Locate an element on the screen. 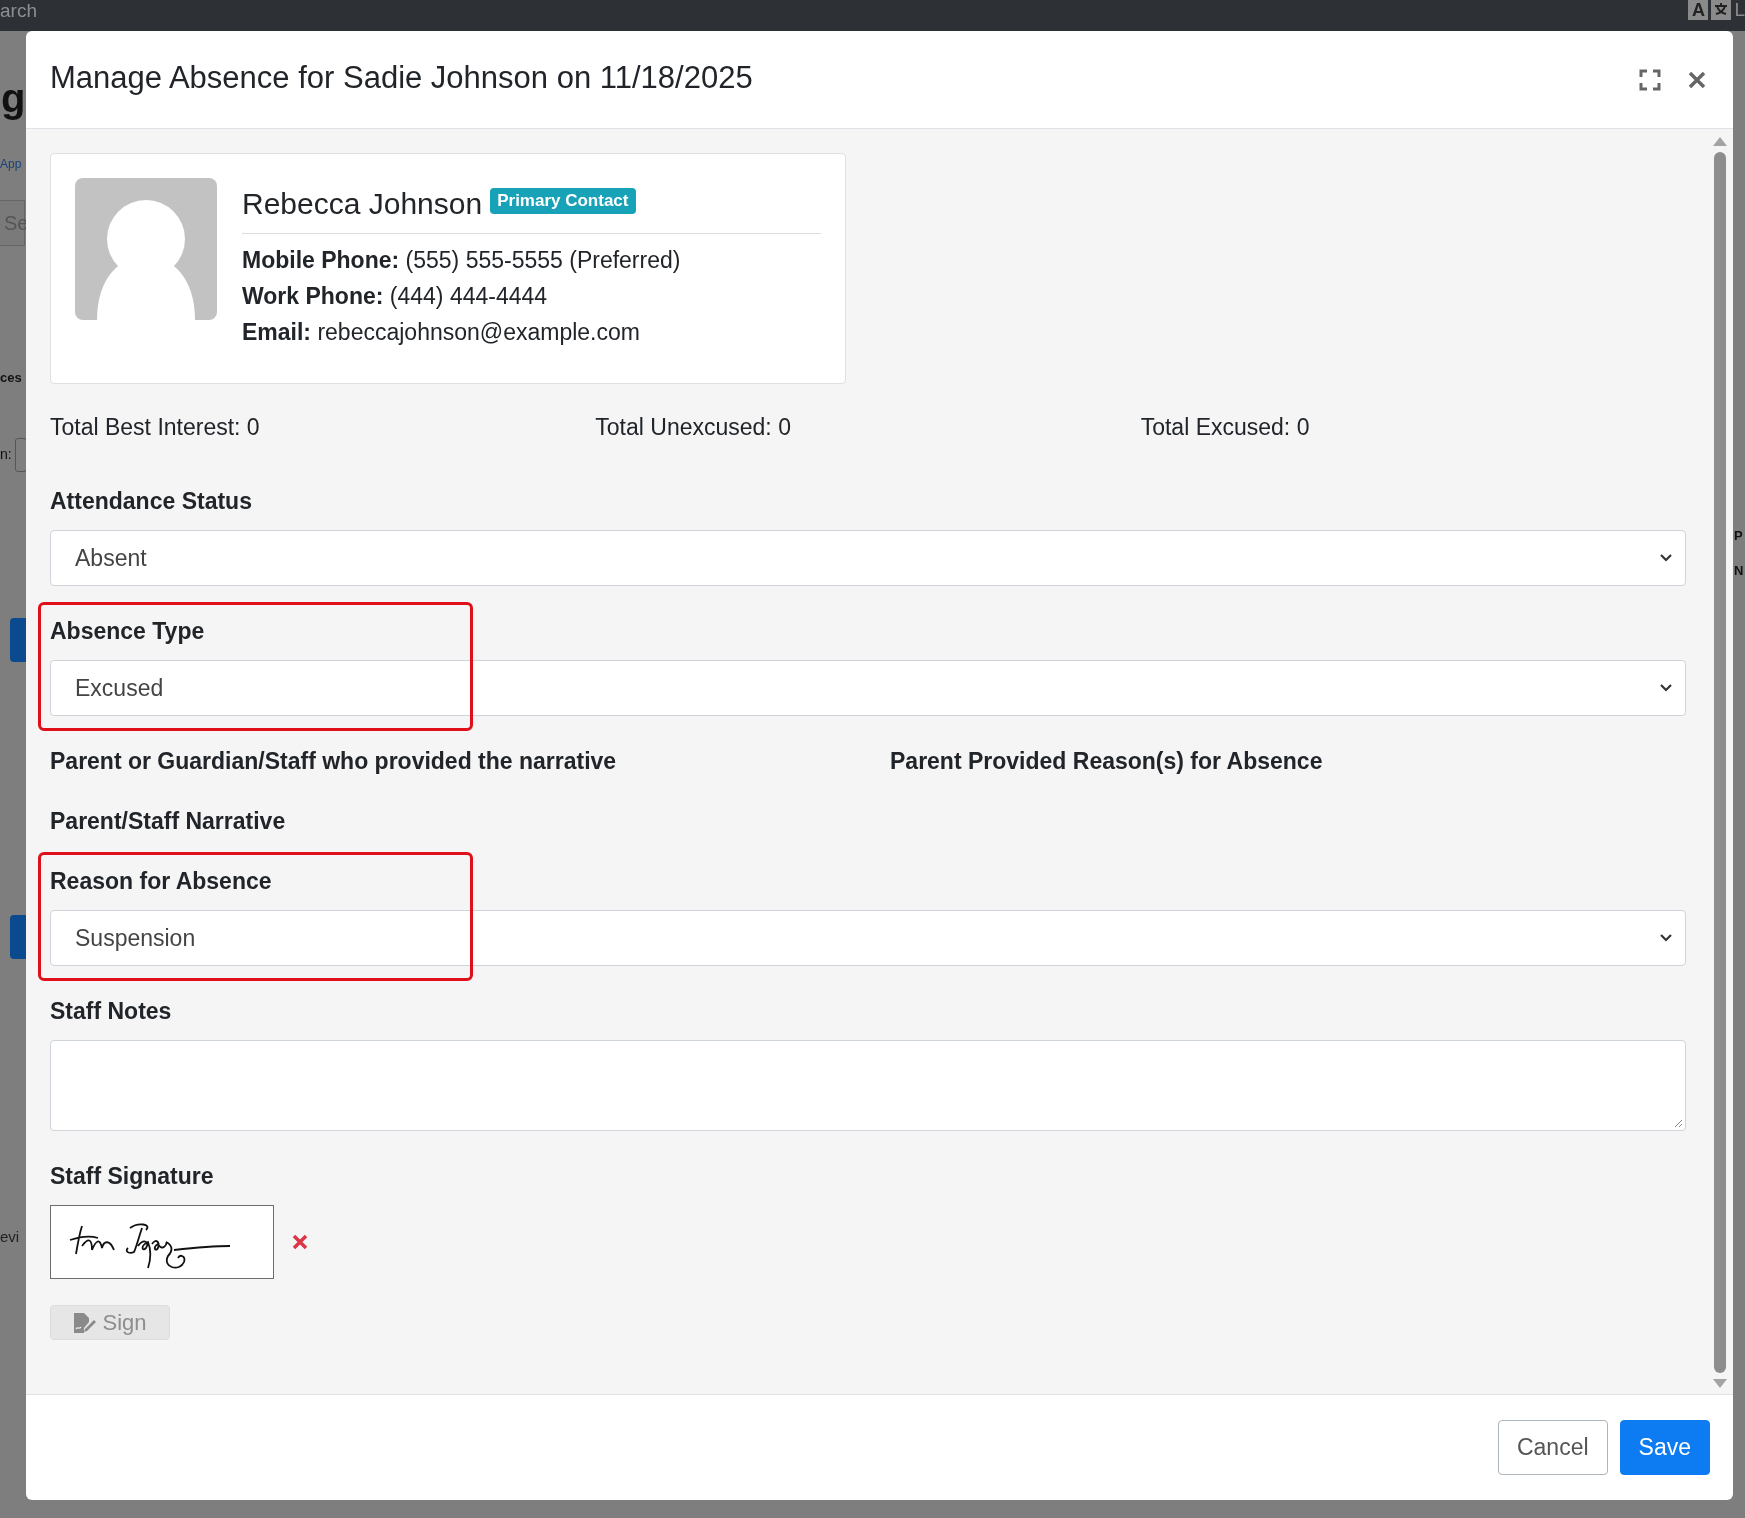 Image resolution: width=1745 pixels, height=1518 pixels. dropdown: Excused is located at coordinates (868, 688).